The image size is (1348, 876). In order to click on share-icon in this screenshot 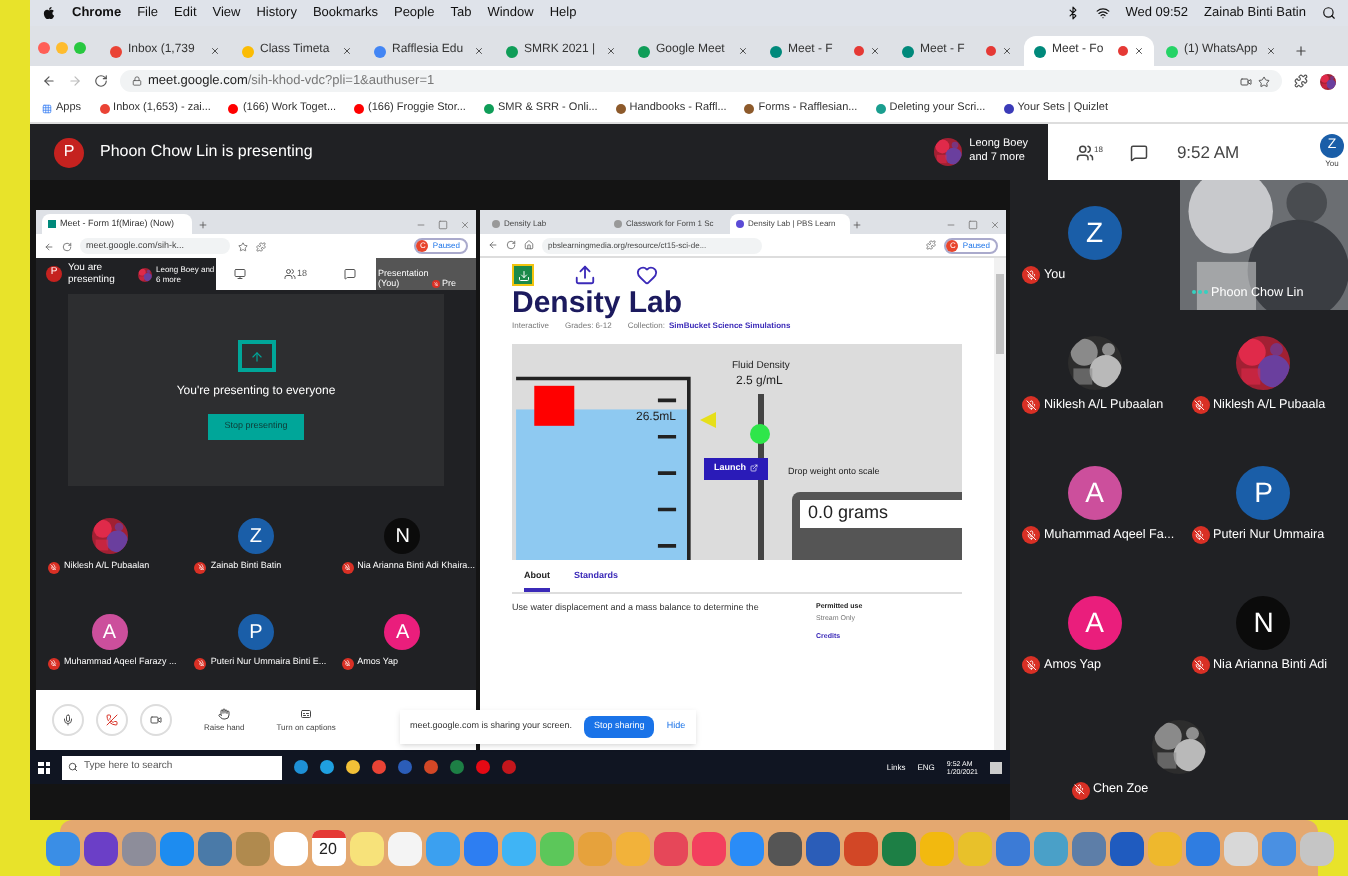, I will do `click(585, 275)`.